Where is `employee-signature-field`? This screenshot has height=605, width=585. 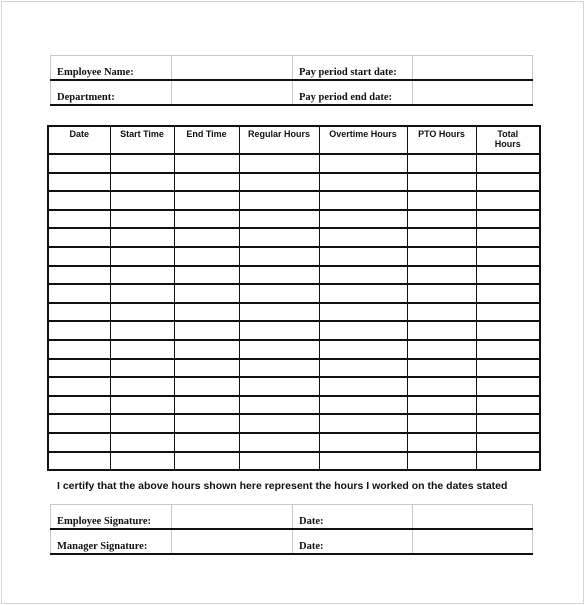
employee-signature-field is located at coordinates (232, 517).